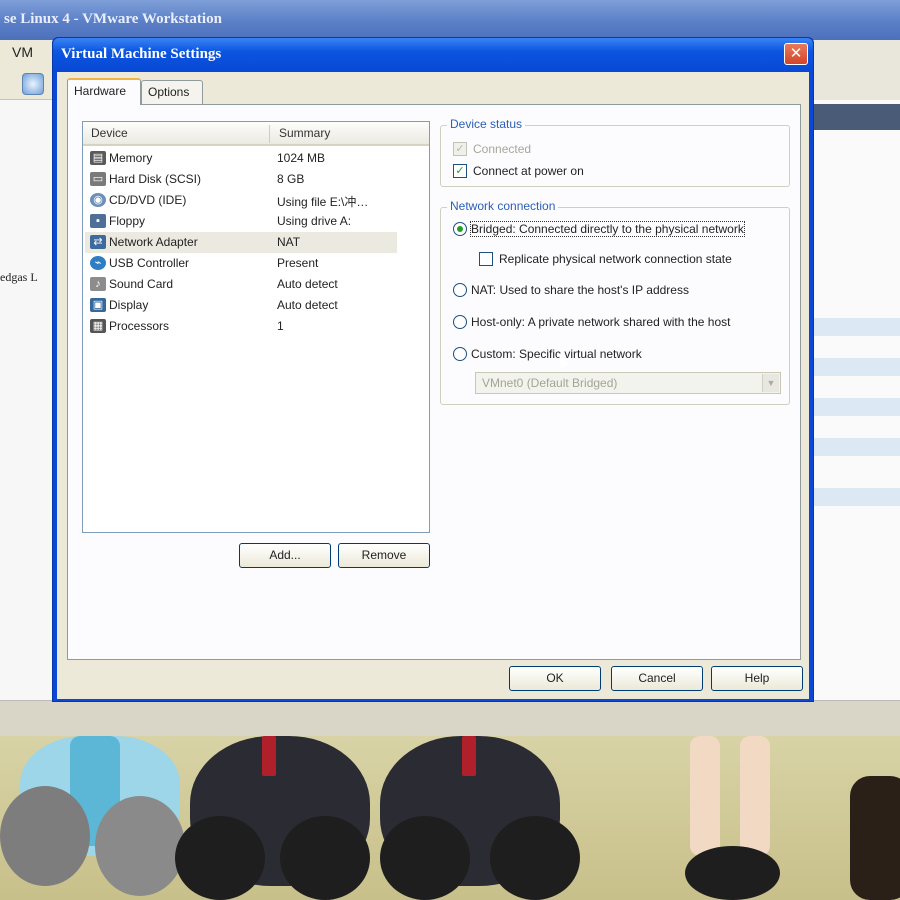 Image resolution: width=900 pixels, height=900 pixels. What do you see at coordinates (241, 326) in the screenshot?
I see `device-row-processors: ▦ Processors 1` at bounding box center [241, 326].